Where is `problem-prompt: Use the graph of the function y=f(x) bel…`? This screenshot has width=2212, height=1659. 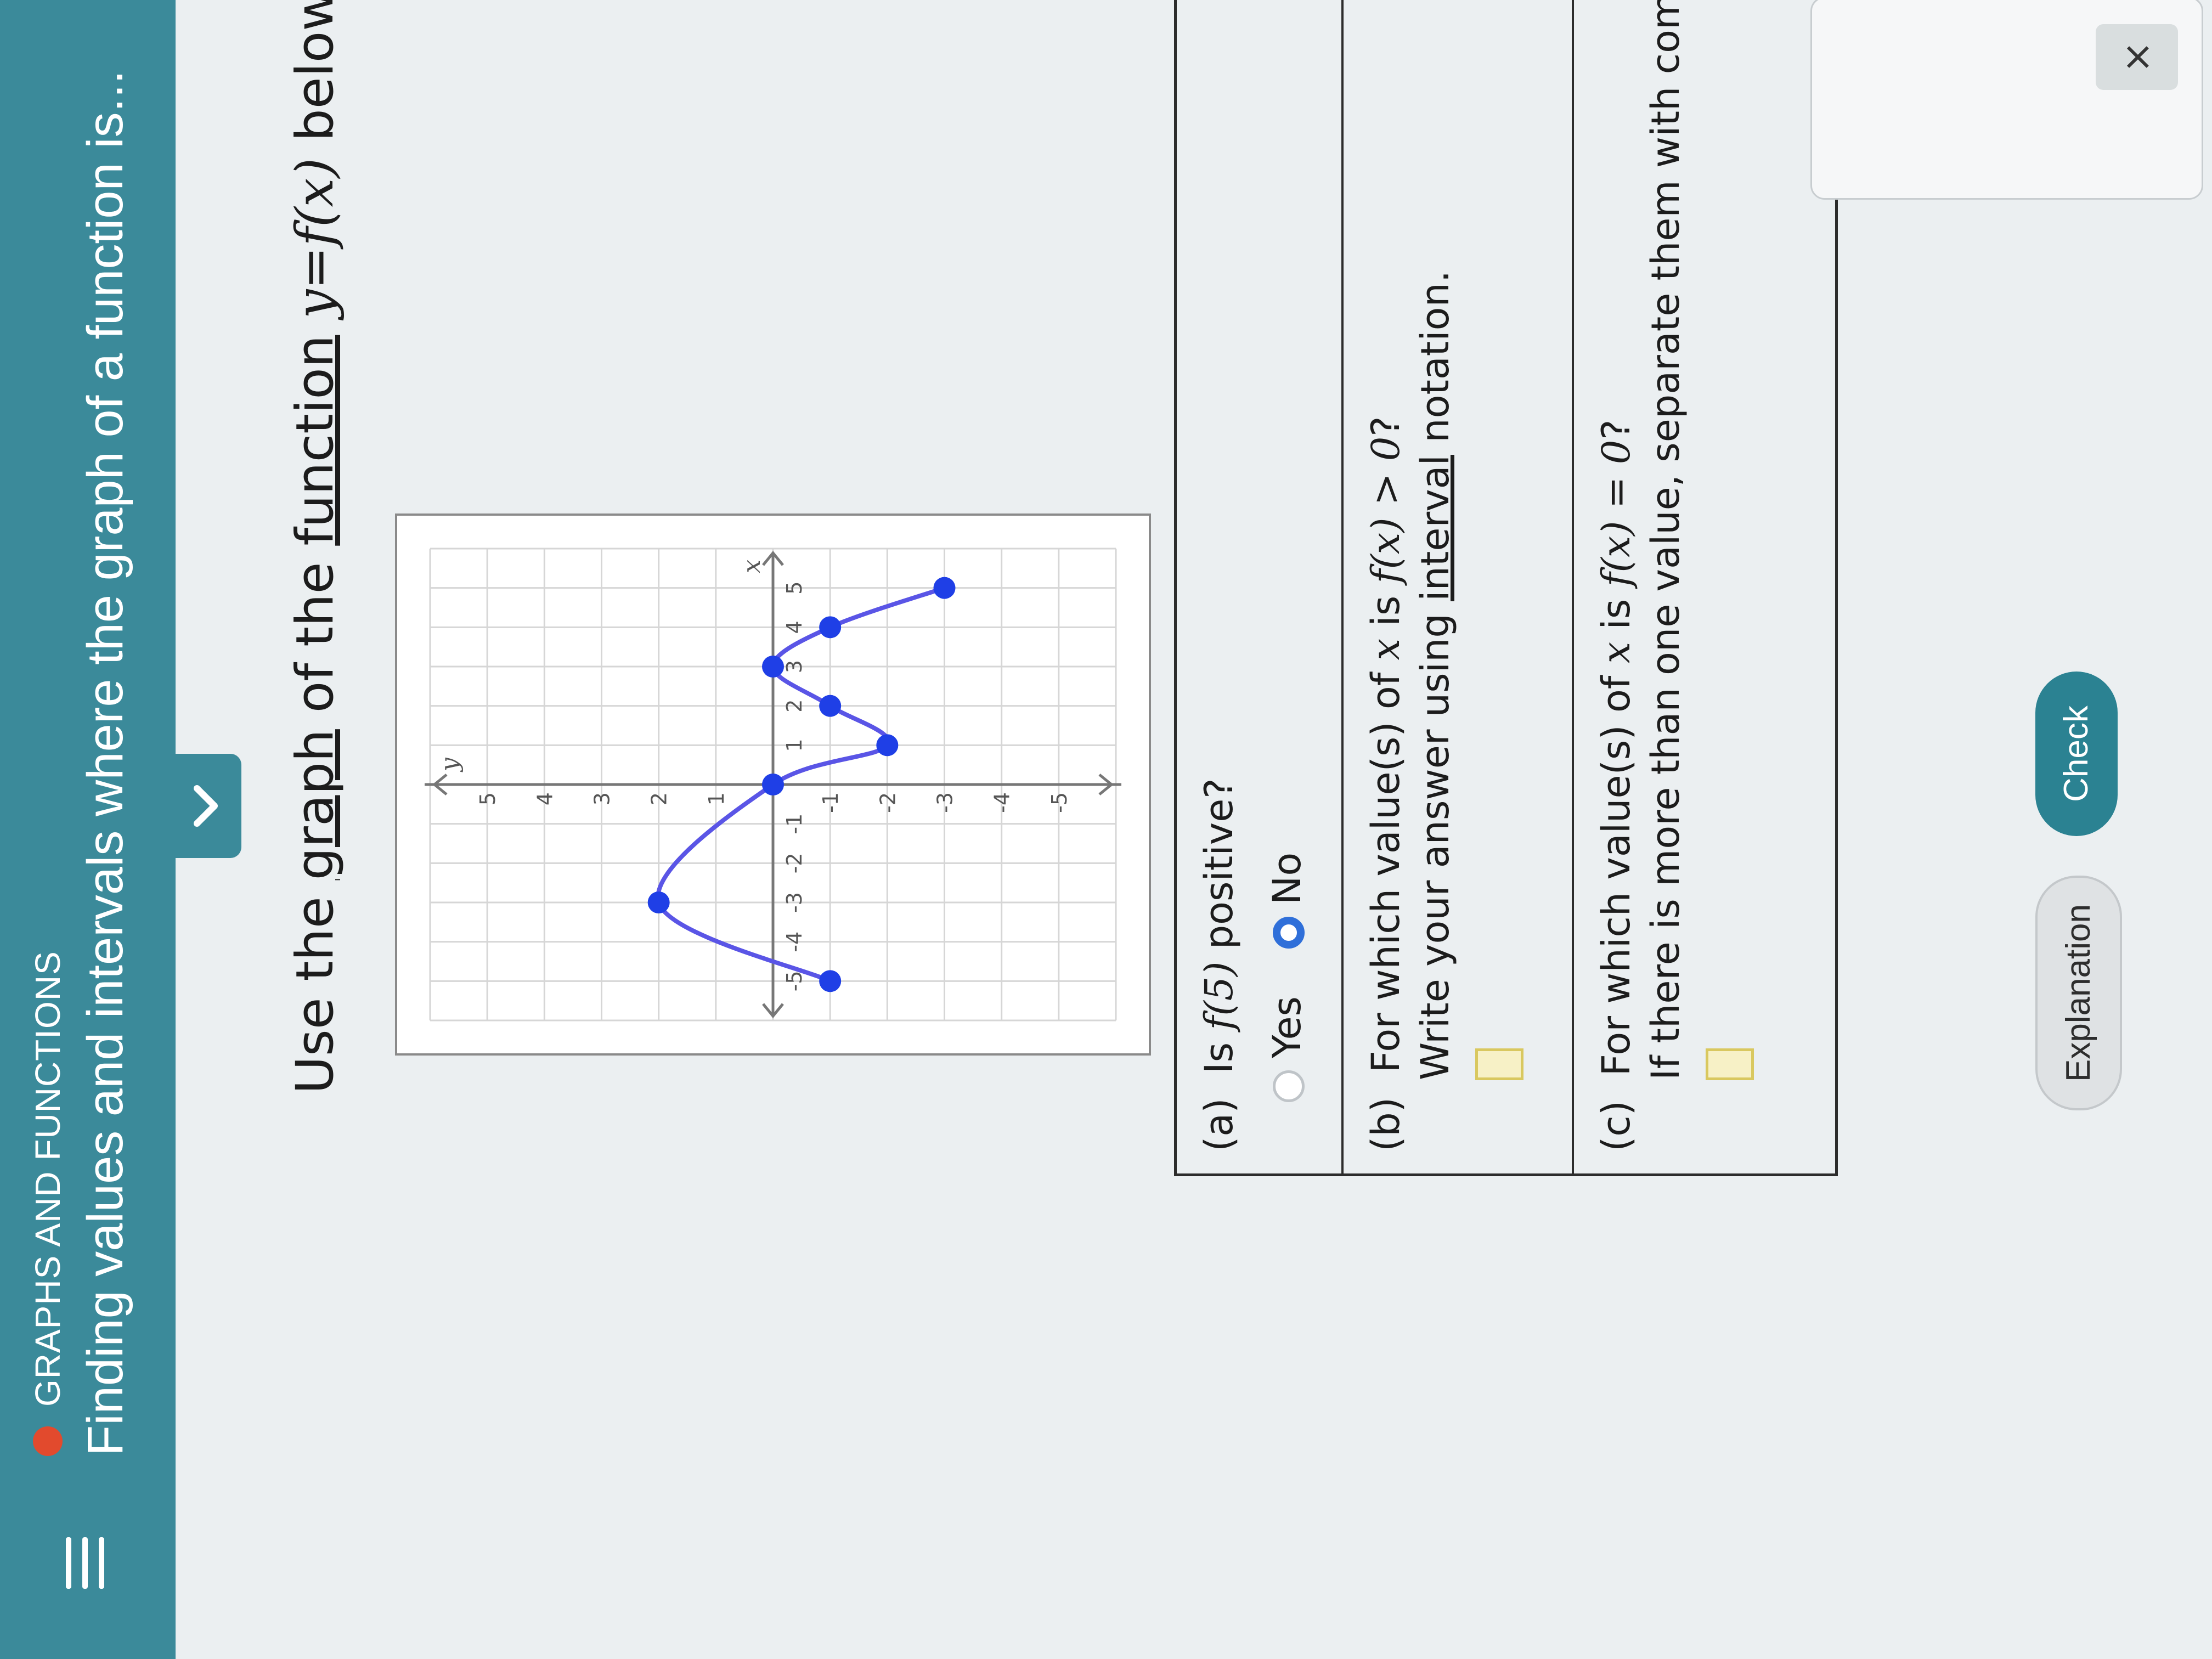 problem-prompt: Use the graph of the function y=f(x) bel… is located at coordinates (315, 547).